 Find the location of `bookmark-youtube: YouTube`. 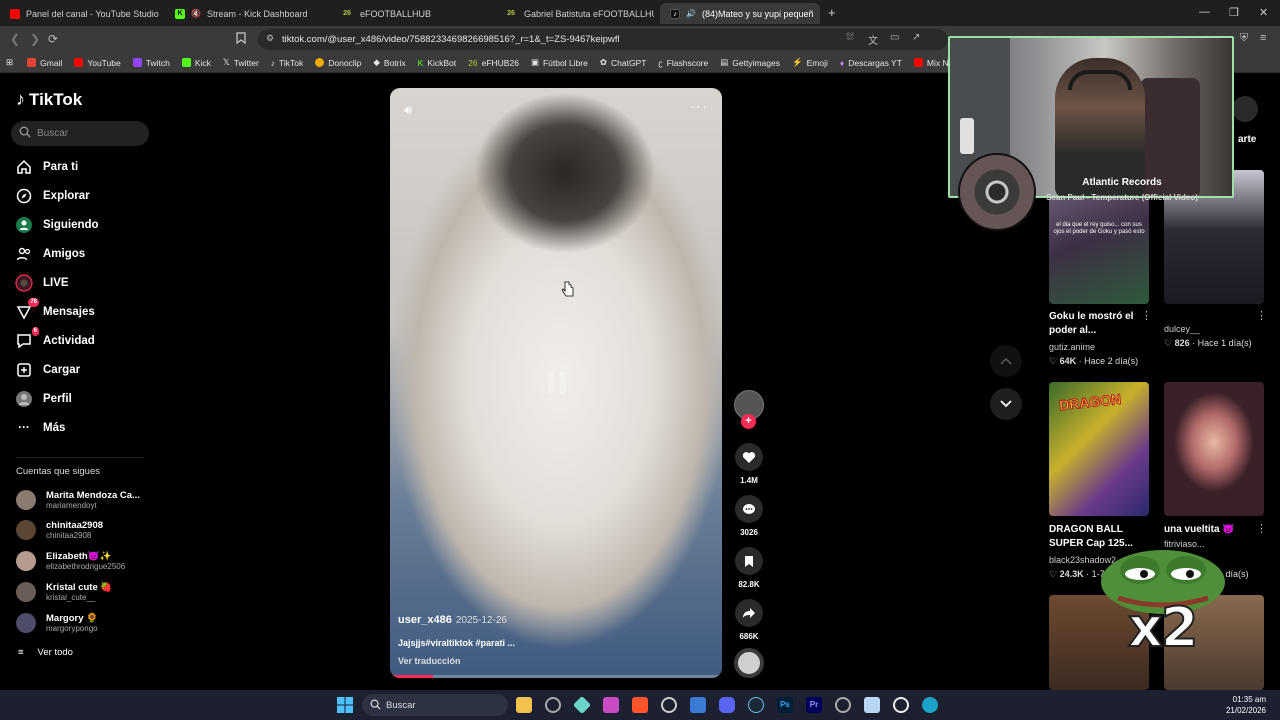

bookmark-youtube: YouTube is located at coordinates (97, 63).